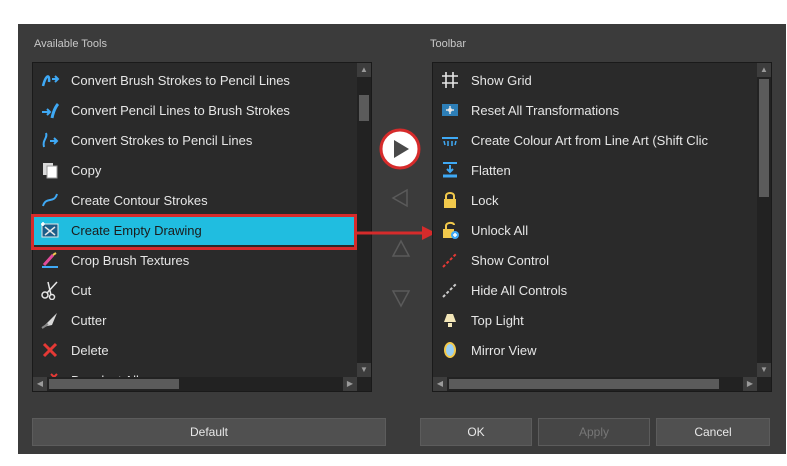 This screenshot has height=466, width=787. What do you see at coordinates (450, 140) in the screenshot?
I see `colour-art-icon` at bounding box center [450, 140].